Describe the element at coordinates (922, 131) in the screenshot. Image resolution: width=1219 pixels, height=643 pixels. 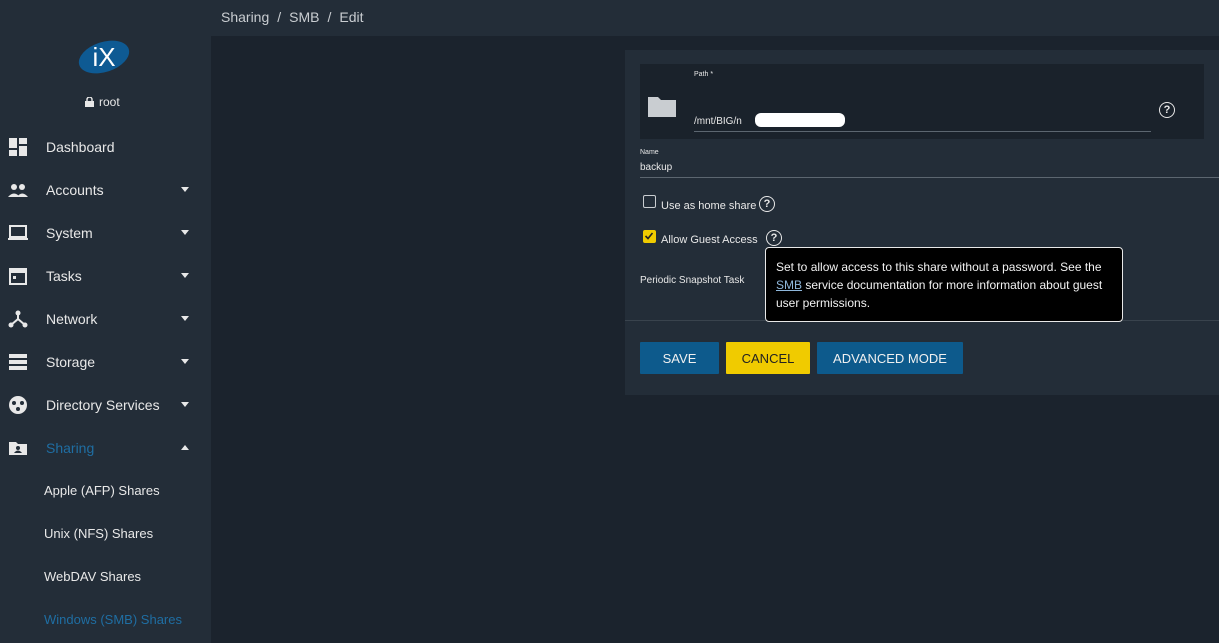
I see `path-underline` at that location.